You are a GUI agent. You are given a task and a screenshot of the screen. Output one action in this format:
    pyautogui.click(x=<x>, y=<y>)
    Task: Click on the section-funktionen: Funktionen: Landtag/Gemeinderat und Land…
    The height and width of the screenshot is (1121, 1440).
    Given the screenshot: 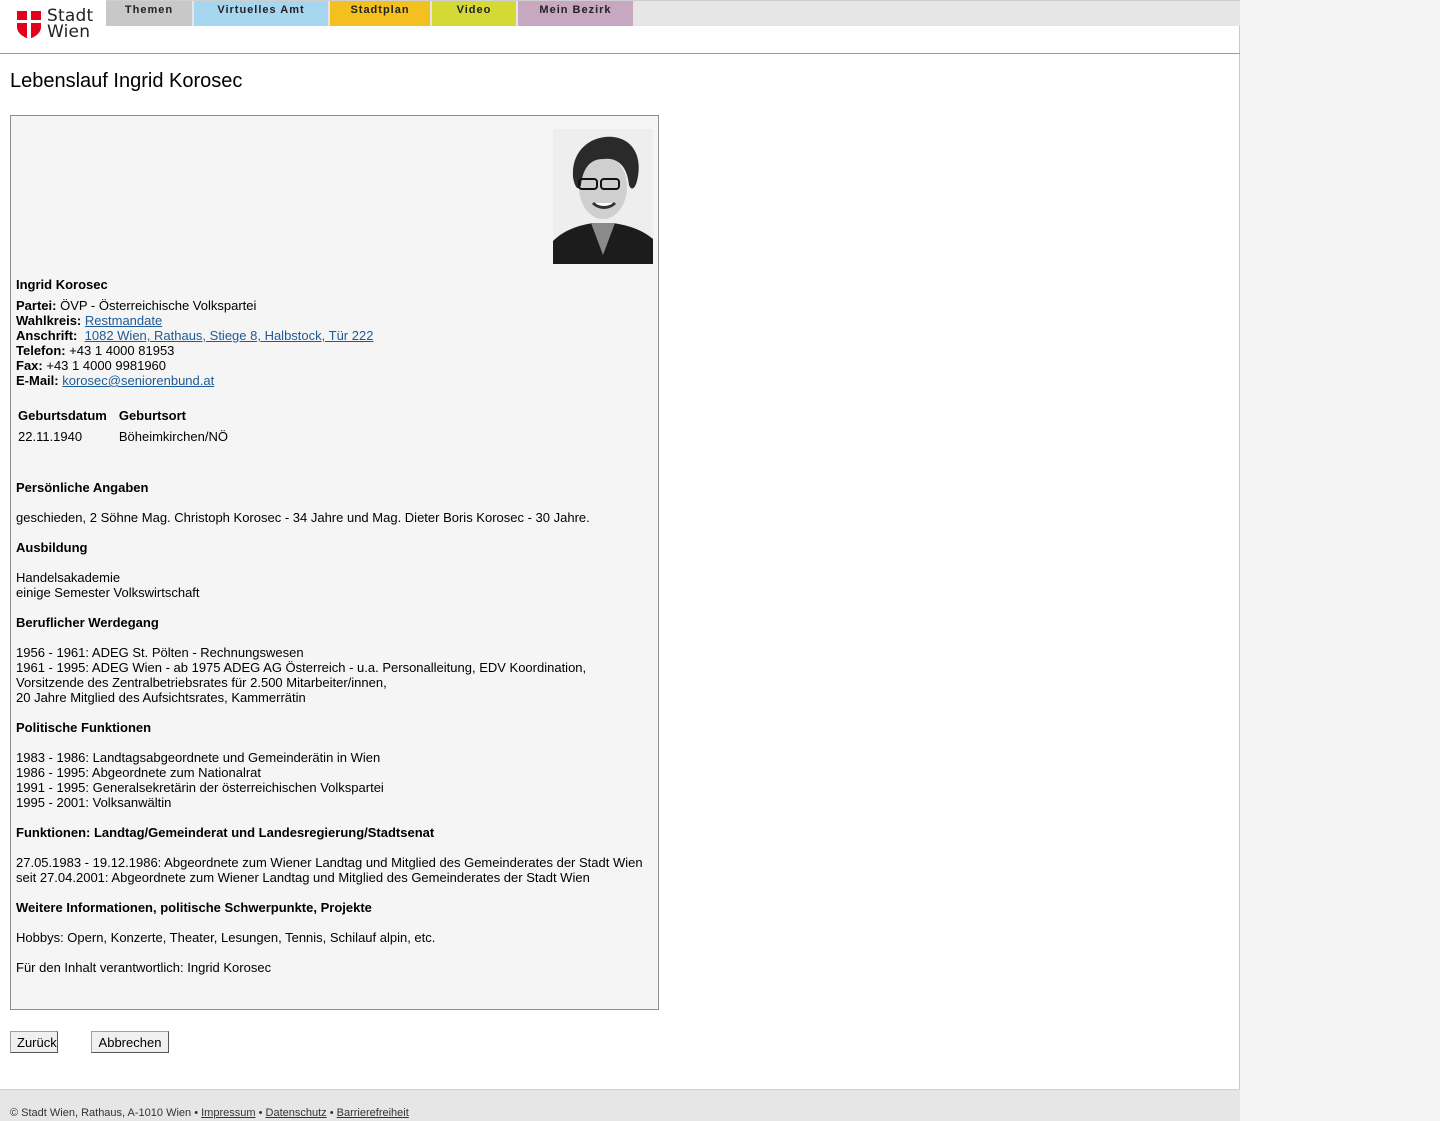 What is the action you would take?
    pyautogui.click(x=329, y=855)
    